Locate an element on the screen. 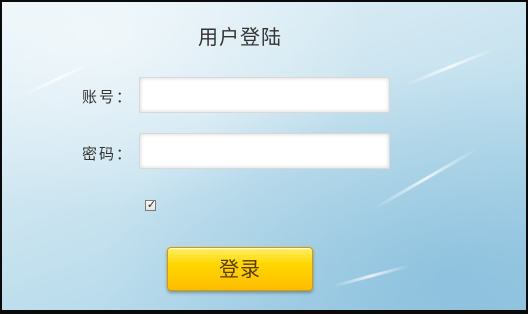  page-title: 用户登陆 is located at coordinates (240, 37).